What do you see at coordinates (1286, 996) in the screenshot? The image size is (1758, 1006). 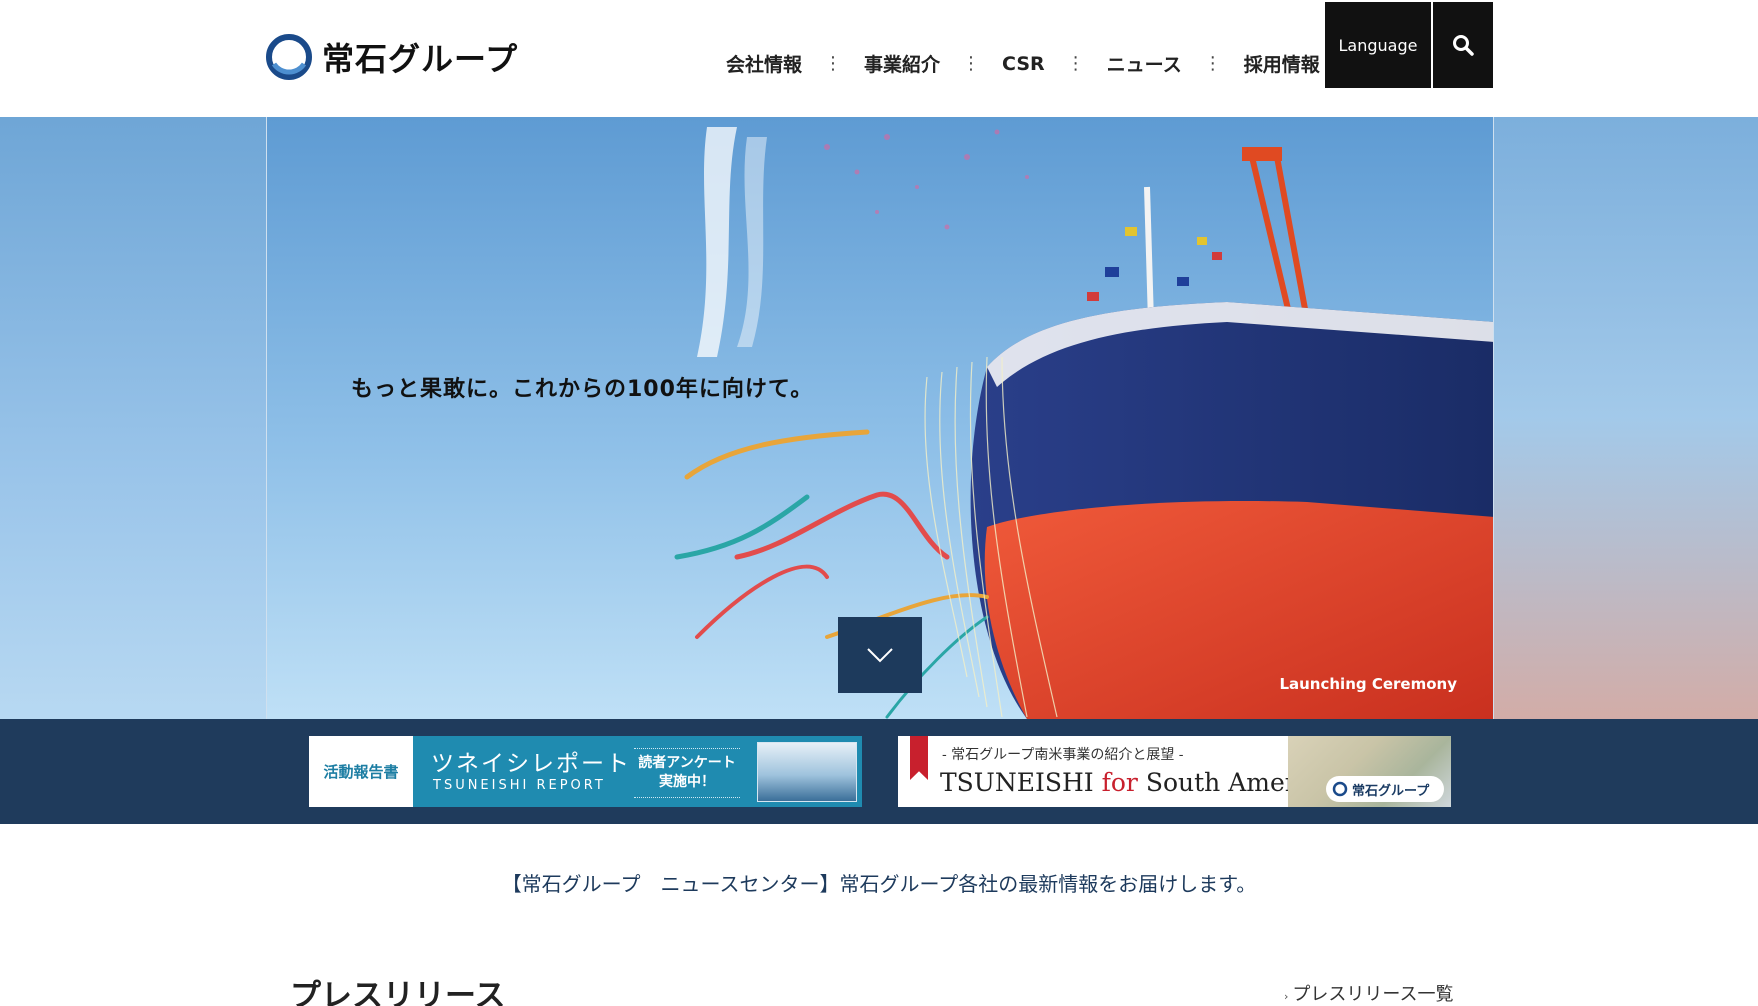 I see `chevron-right-icon: ›` at bounding box center [1286, 996].